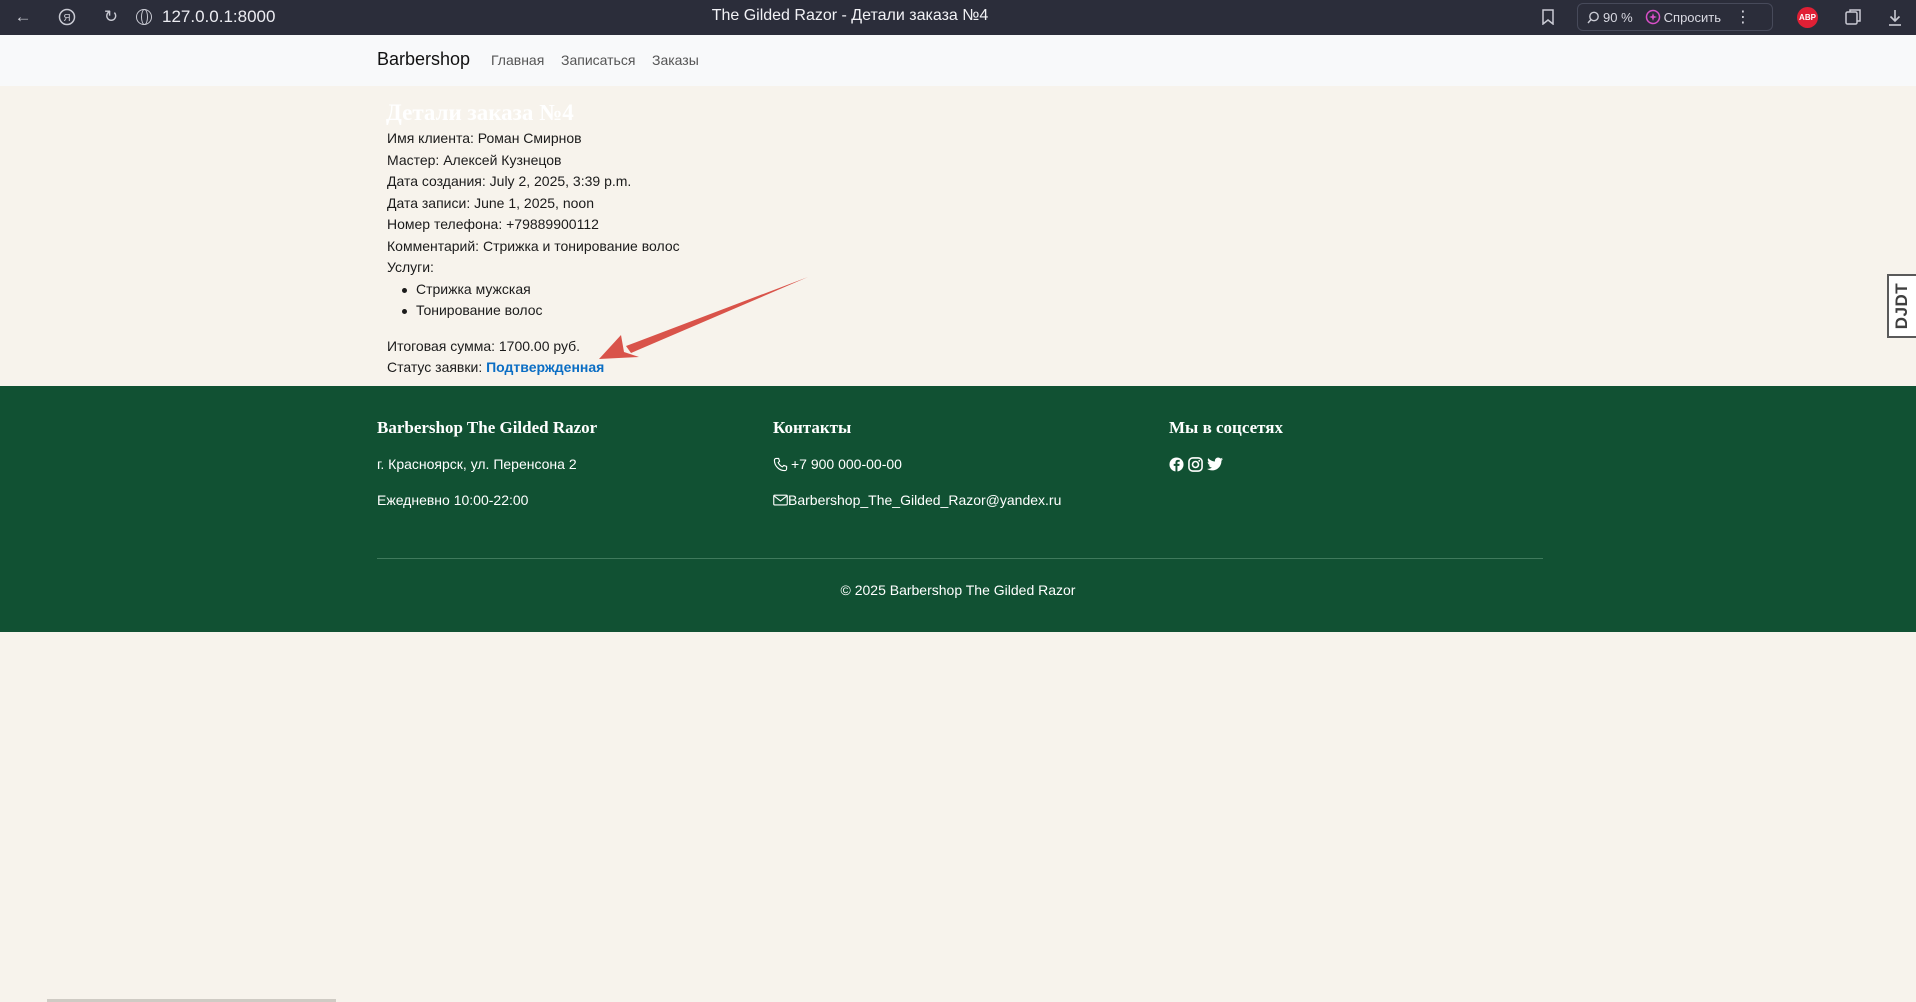  I want to click on debug-toolbar-label: DJDT, so click(1902, 306).